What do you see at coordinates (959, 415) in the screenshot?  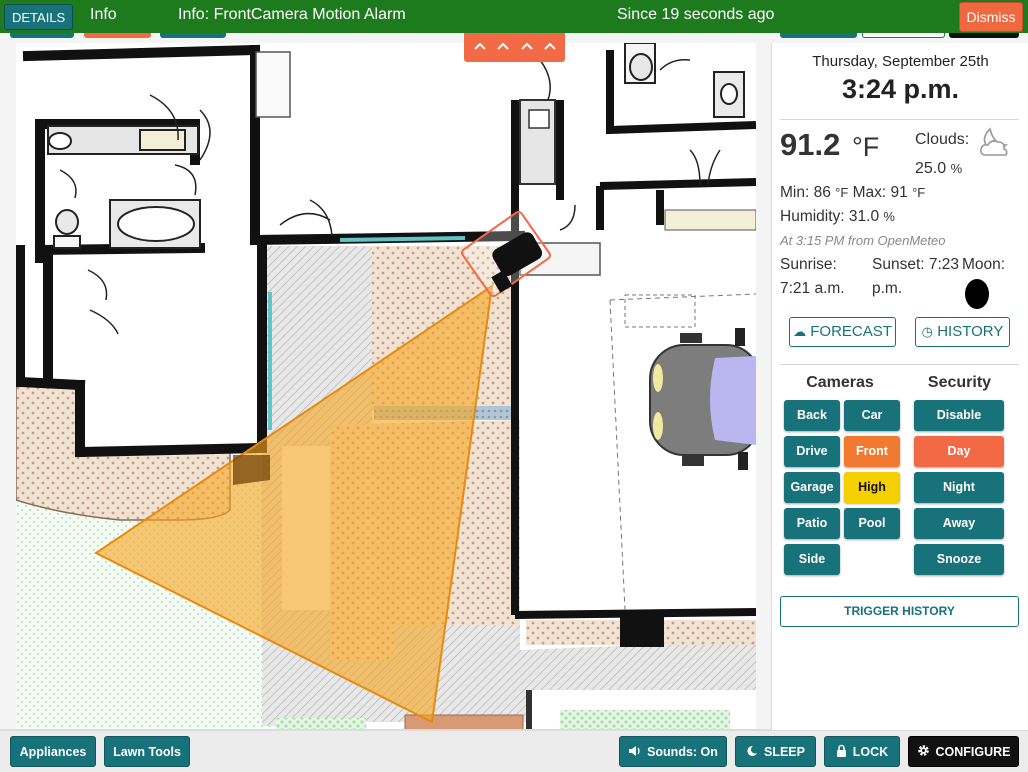 I see `security-button-disable: Disable` at bounding box center [959, 415].